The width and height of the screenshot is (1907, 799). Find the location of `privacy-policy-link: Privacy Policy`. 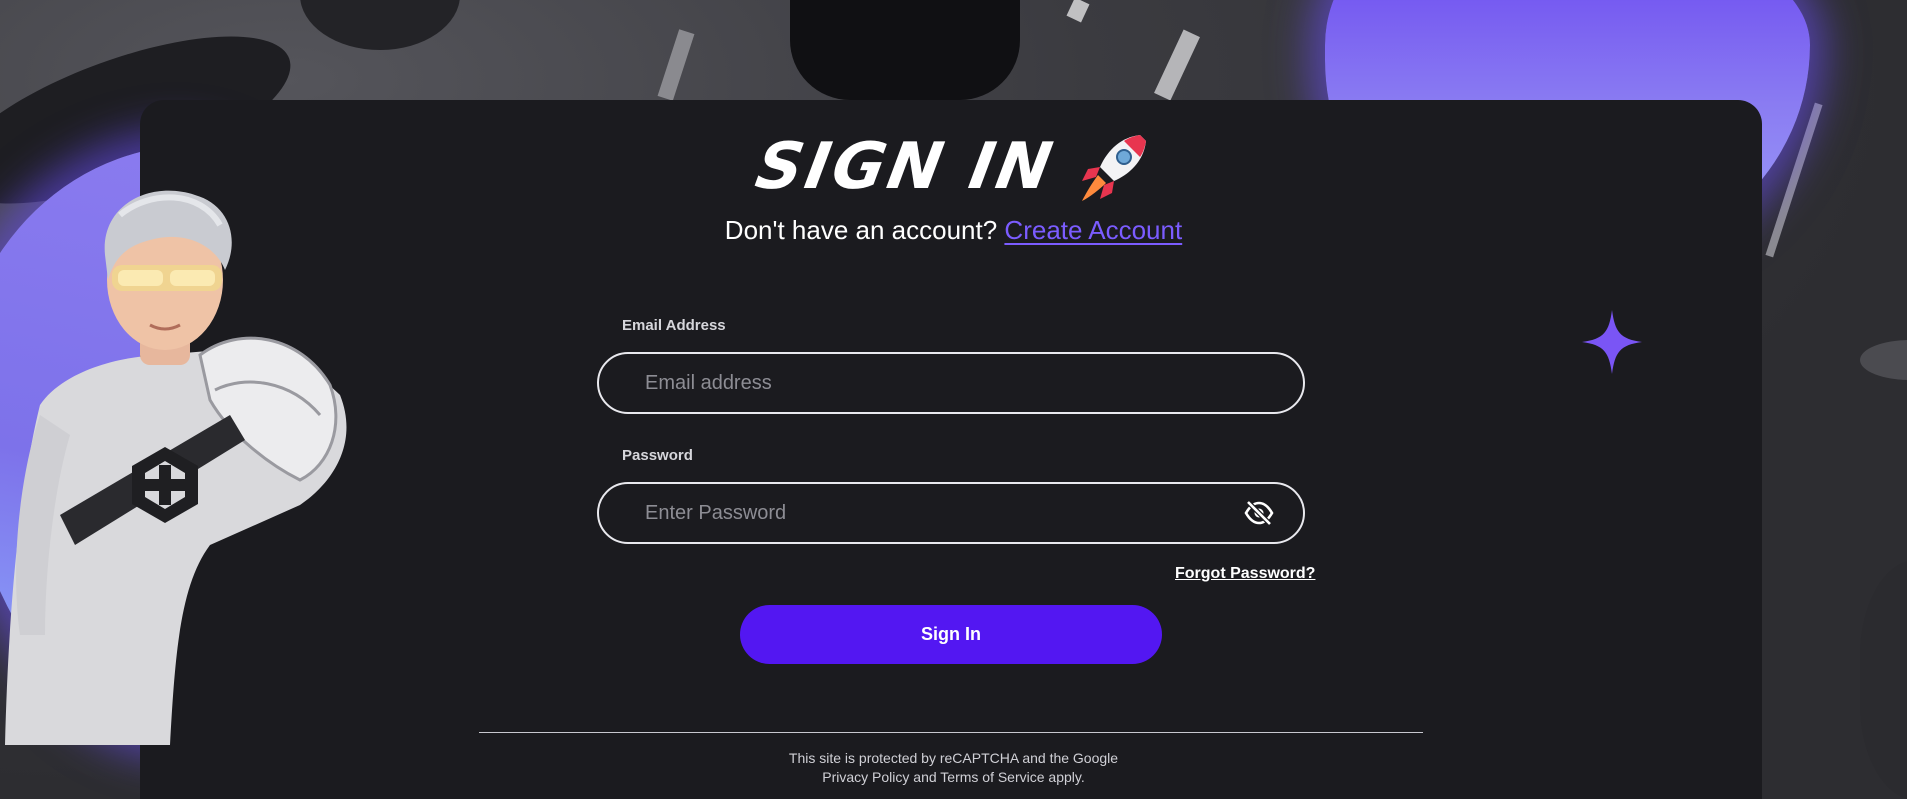

privacy-policy-link: Privacy Policy is located at coordinates (865, 777).